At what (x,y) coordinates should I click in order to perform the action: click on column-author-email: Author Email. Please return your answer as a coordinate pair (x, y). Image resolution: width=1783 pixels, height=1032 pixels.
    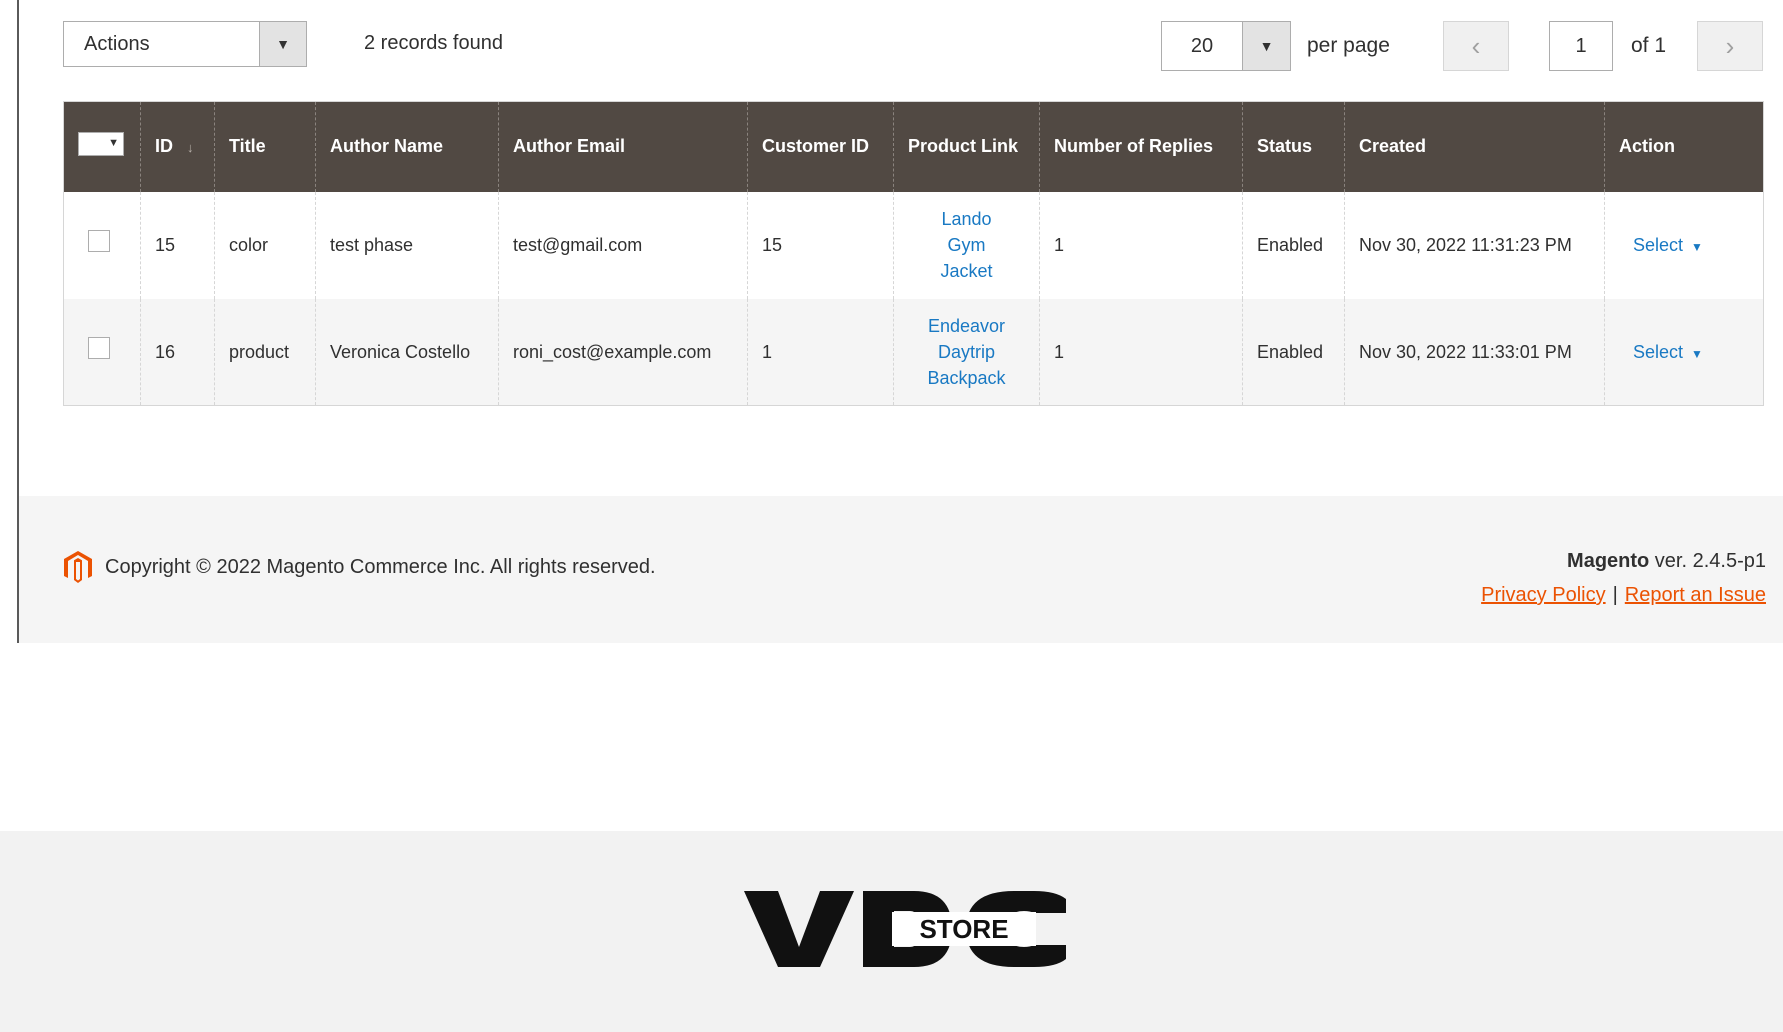
    Looking at the image, I should click on (623, 146).